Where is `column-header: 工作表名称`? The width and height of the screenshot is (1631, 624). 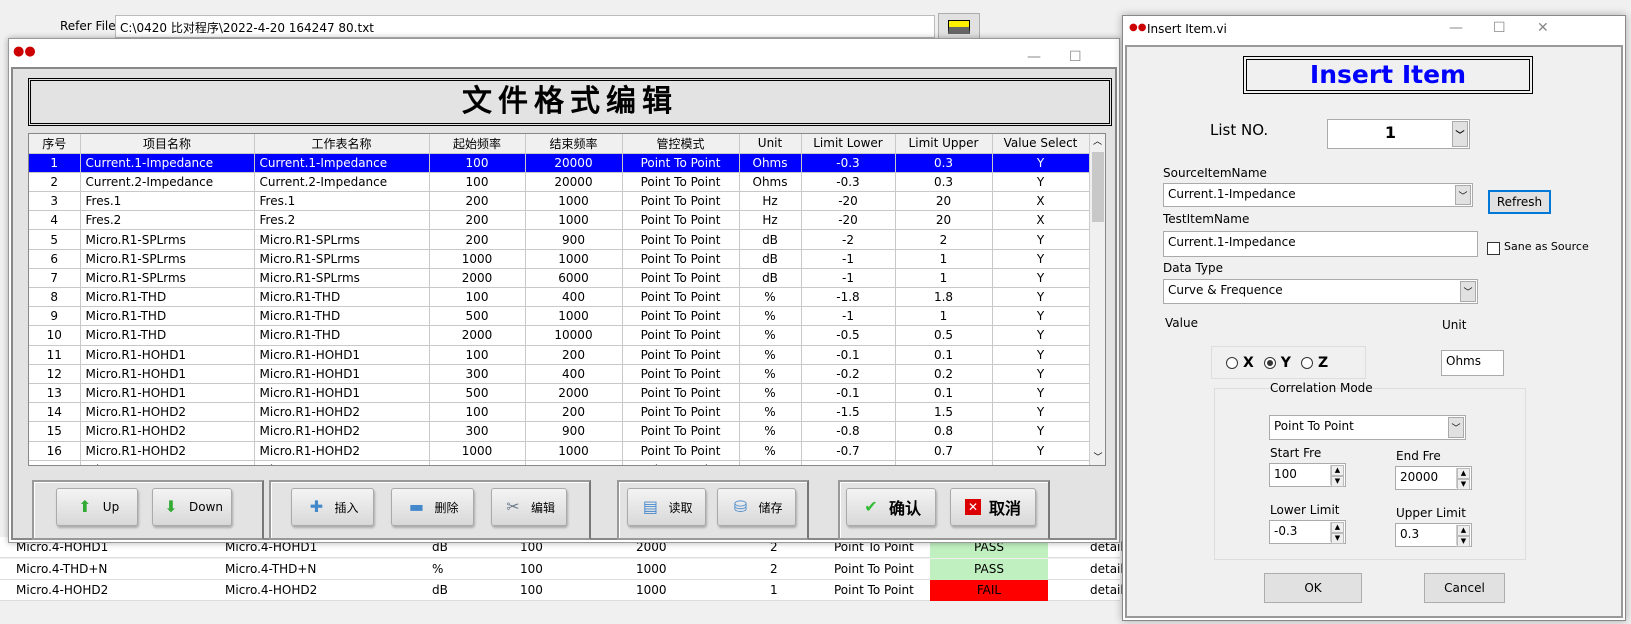
column-header: 工作表名称 is located at coordinates (342, 144).